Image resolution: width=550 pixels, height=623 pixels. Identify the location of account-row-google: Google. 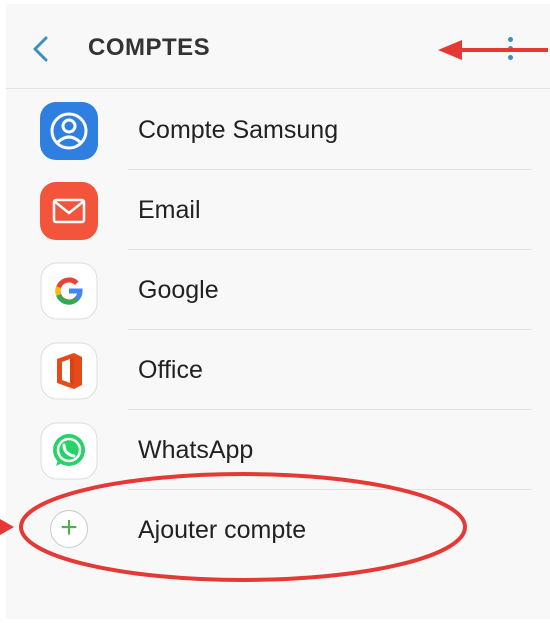
(278, 290).